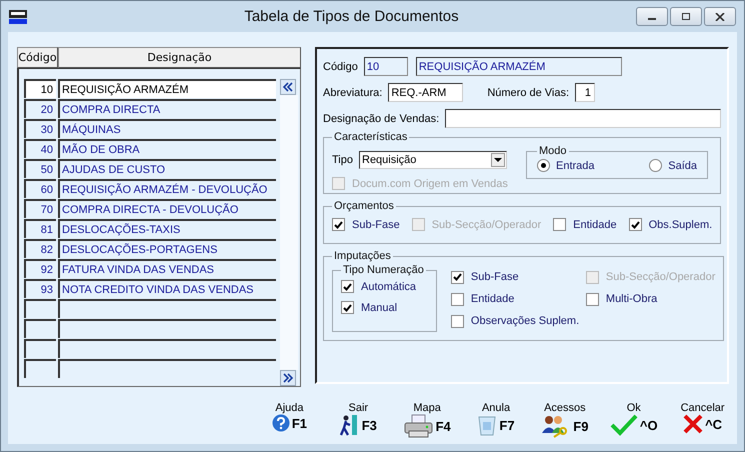 Image resolution: width=745 pixels, height=452 pixels. I want to click on table-cell: 30, so click(40, 128).